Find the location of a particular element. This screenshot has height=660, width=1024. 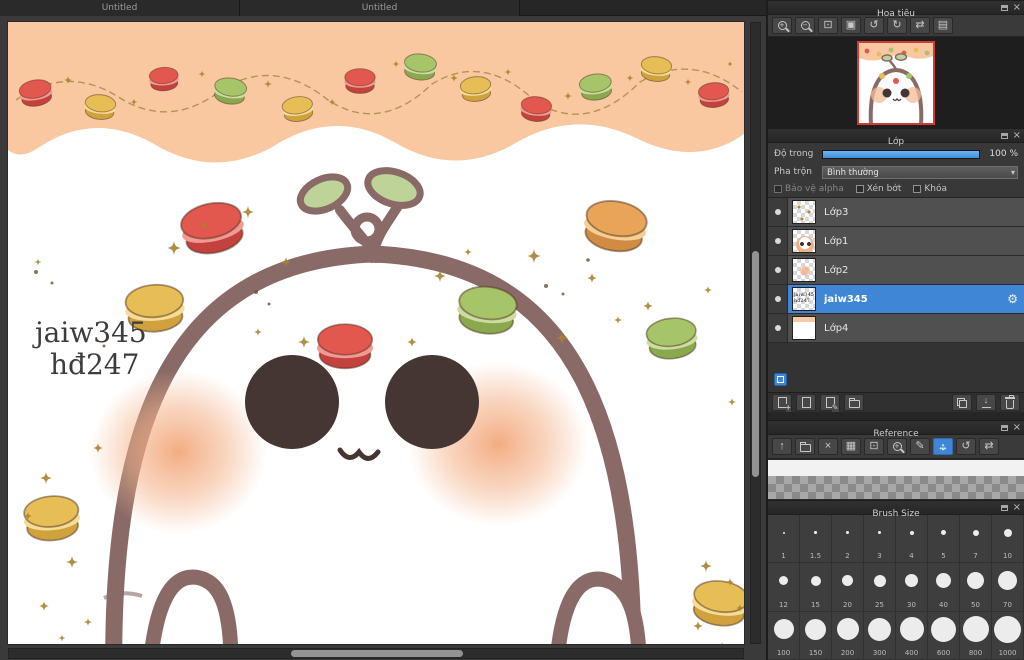

navigator-thumbnail is located at coordinates (896, 82).